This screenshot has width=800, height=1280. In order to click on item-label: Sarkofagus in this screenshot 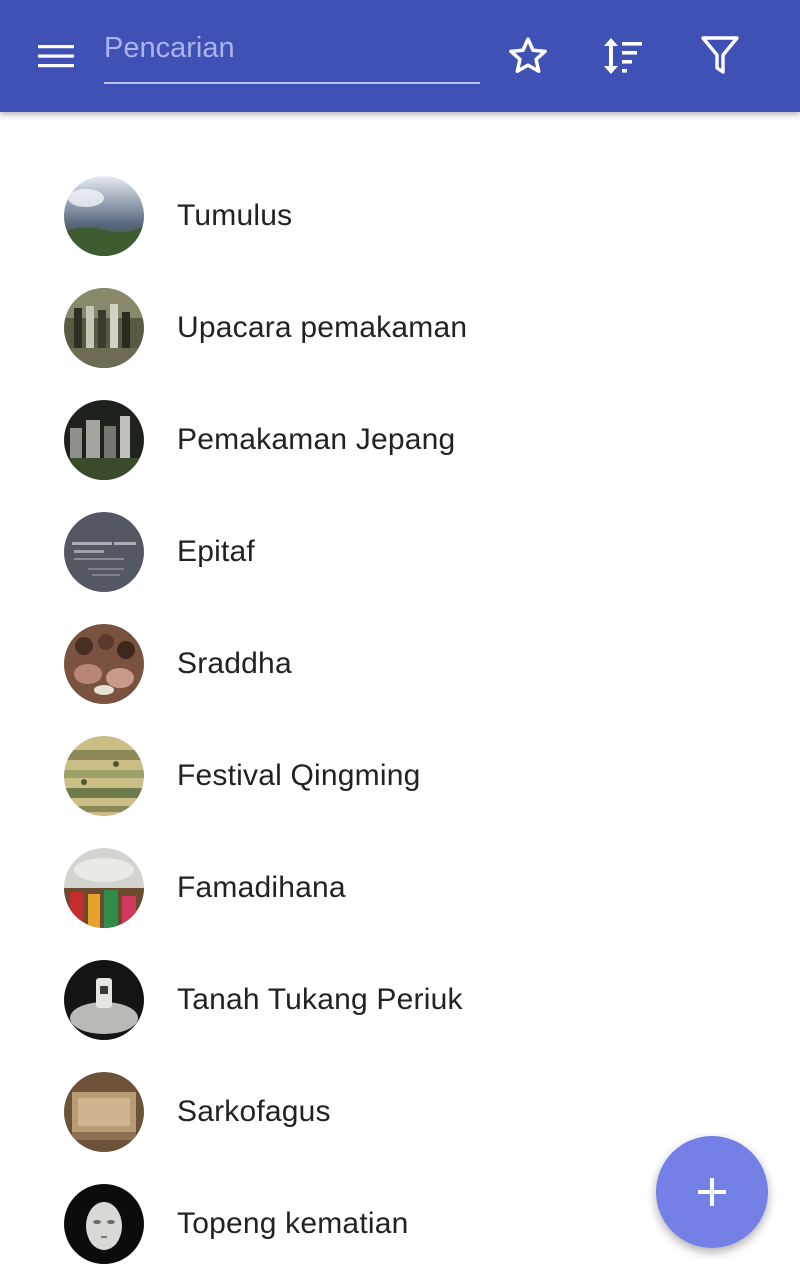, I will do `click(254, 1111)`.